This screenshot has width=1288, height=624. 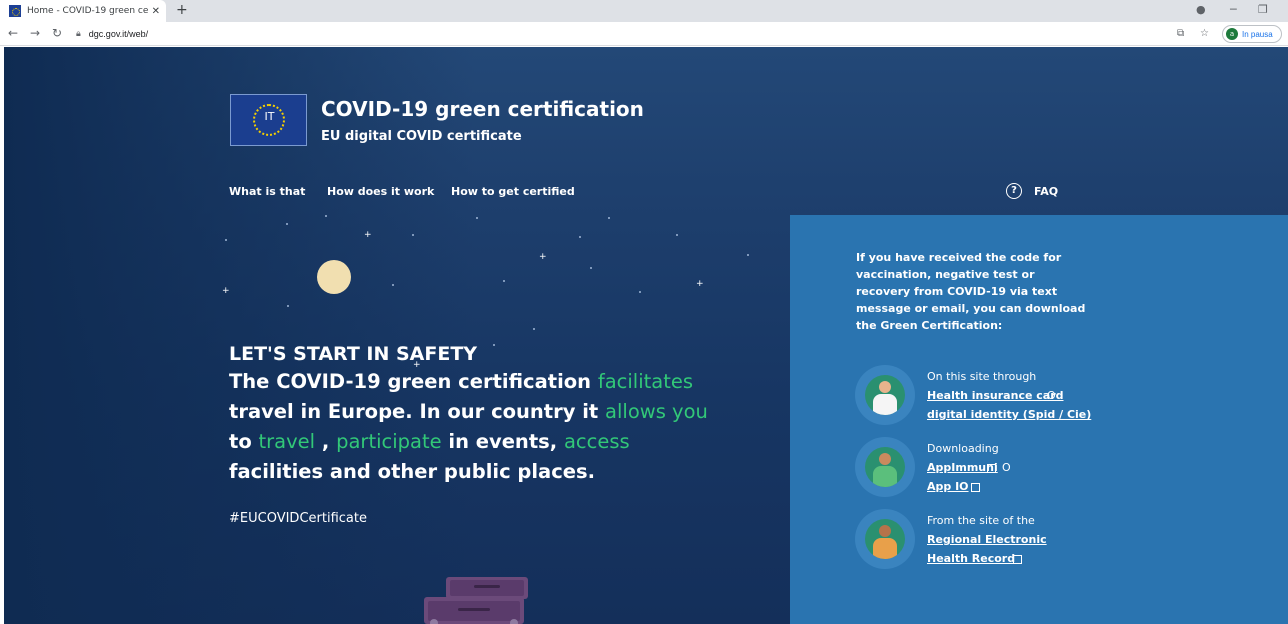 I want to click on suitcase-illustration, so click(x=476, y=600).